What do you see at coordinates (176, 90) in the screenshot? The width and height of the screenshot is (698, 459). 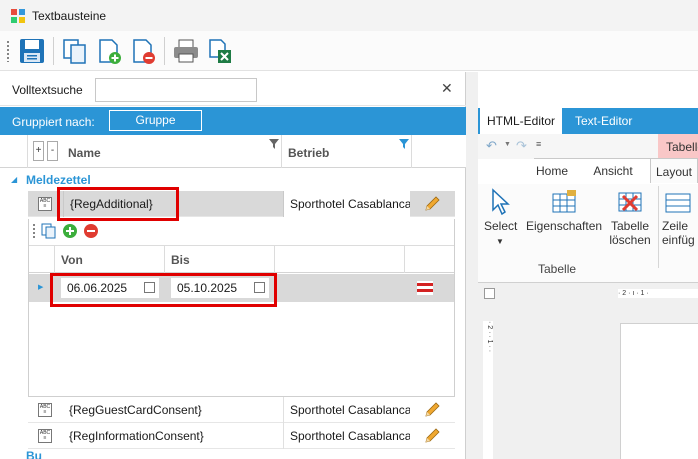 I see `search-input` at bounding box center [176, 90].